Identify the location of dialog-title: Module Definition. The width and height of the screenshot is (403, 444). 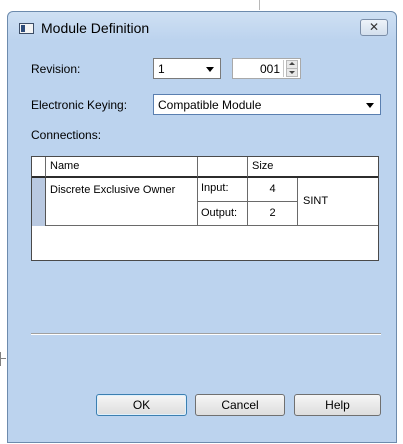
(95, 28).